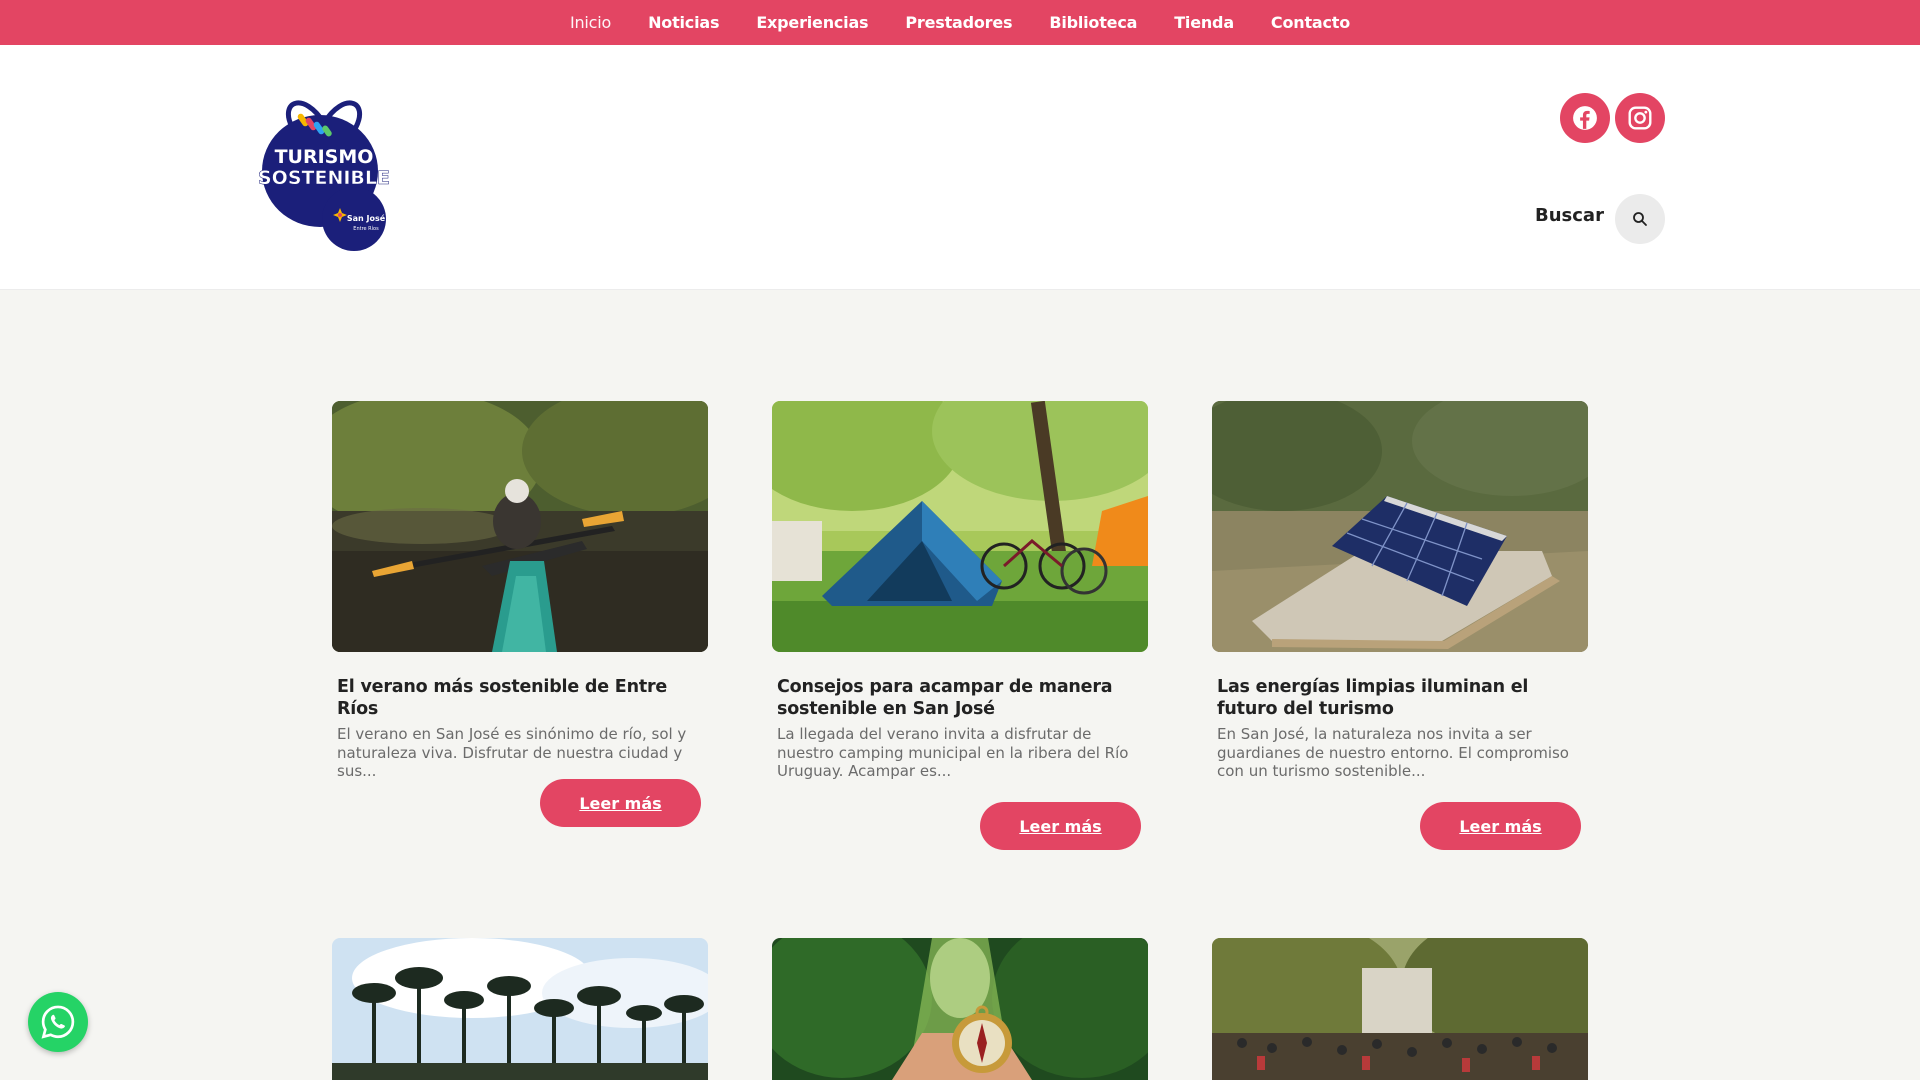 The image size is (1920, 1080). I want to click on facebook-link, so click(1585, 118).